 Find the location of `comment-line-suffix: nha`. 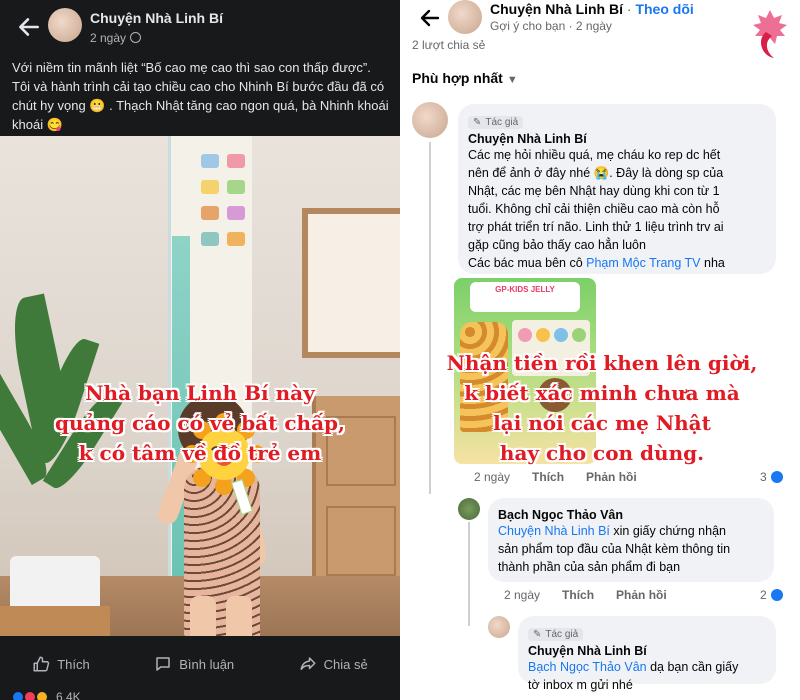

comment-line-suffix: nha is located at coordinates (712, 263).